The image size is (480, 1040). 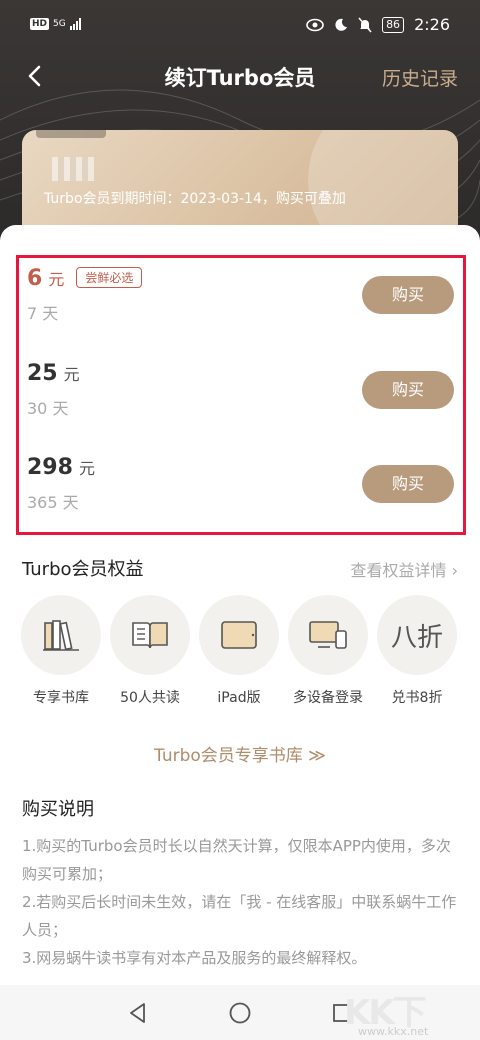 I want to click on purchase-note-line: 3.网易蜗牛读书享有对本产品及服务的最终解释权。, so click(x=194, y=958).